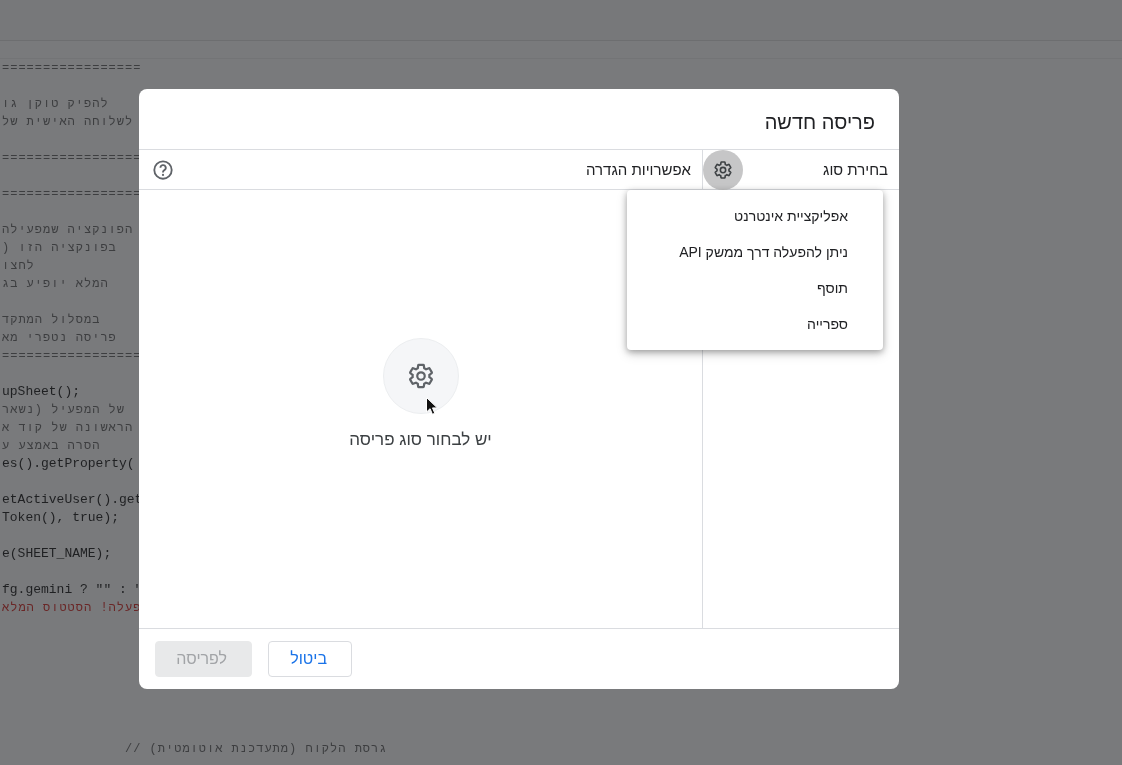  I want to click on menu-item: ניתן להפעלה דרך ממשק API, so click(755, 252).